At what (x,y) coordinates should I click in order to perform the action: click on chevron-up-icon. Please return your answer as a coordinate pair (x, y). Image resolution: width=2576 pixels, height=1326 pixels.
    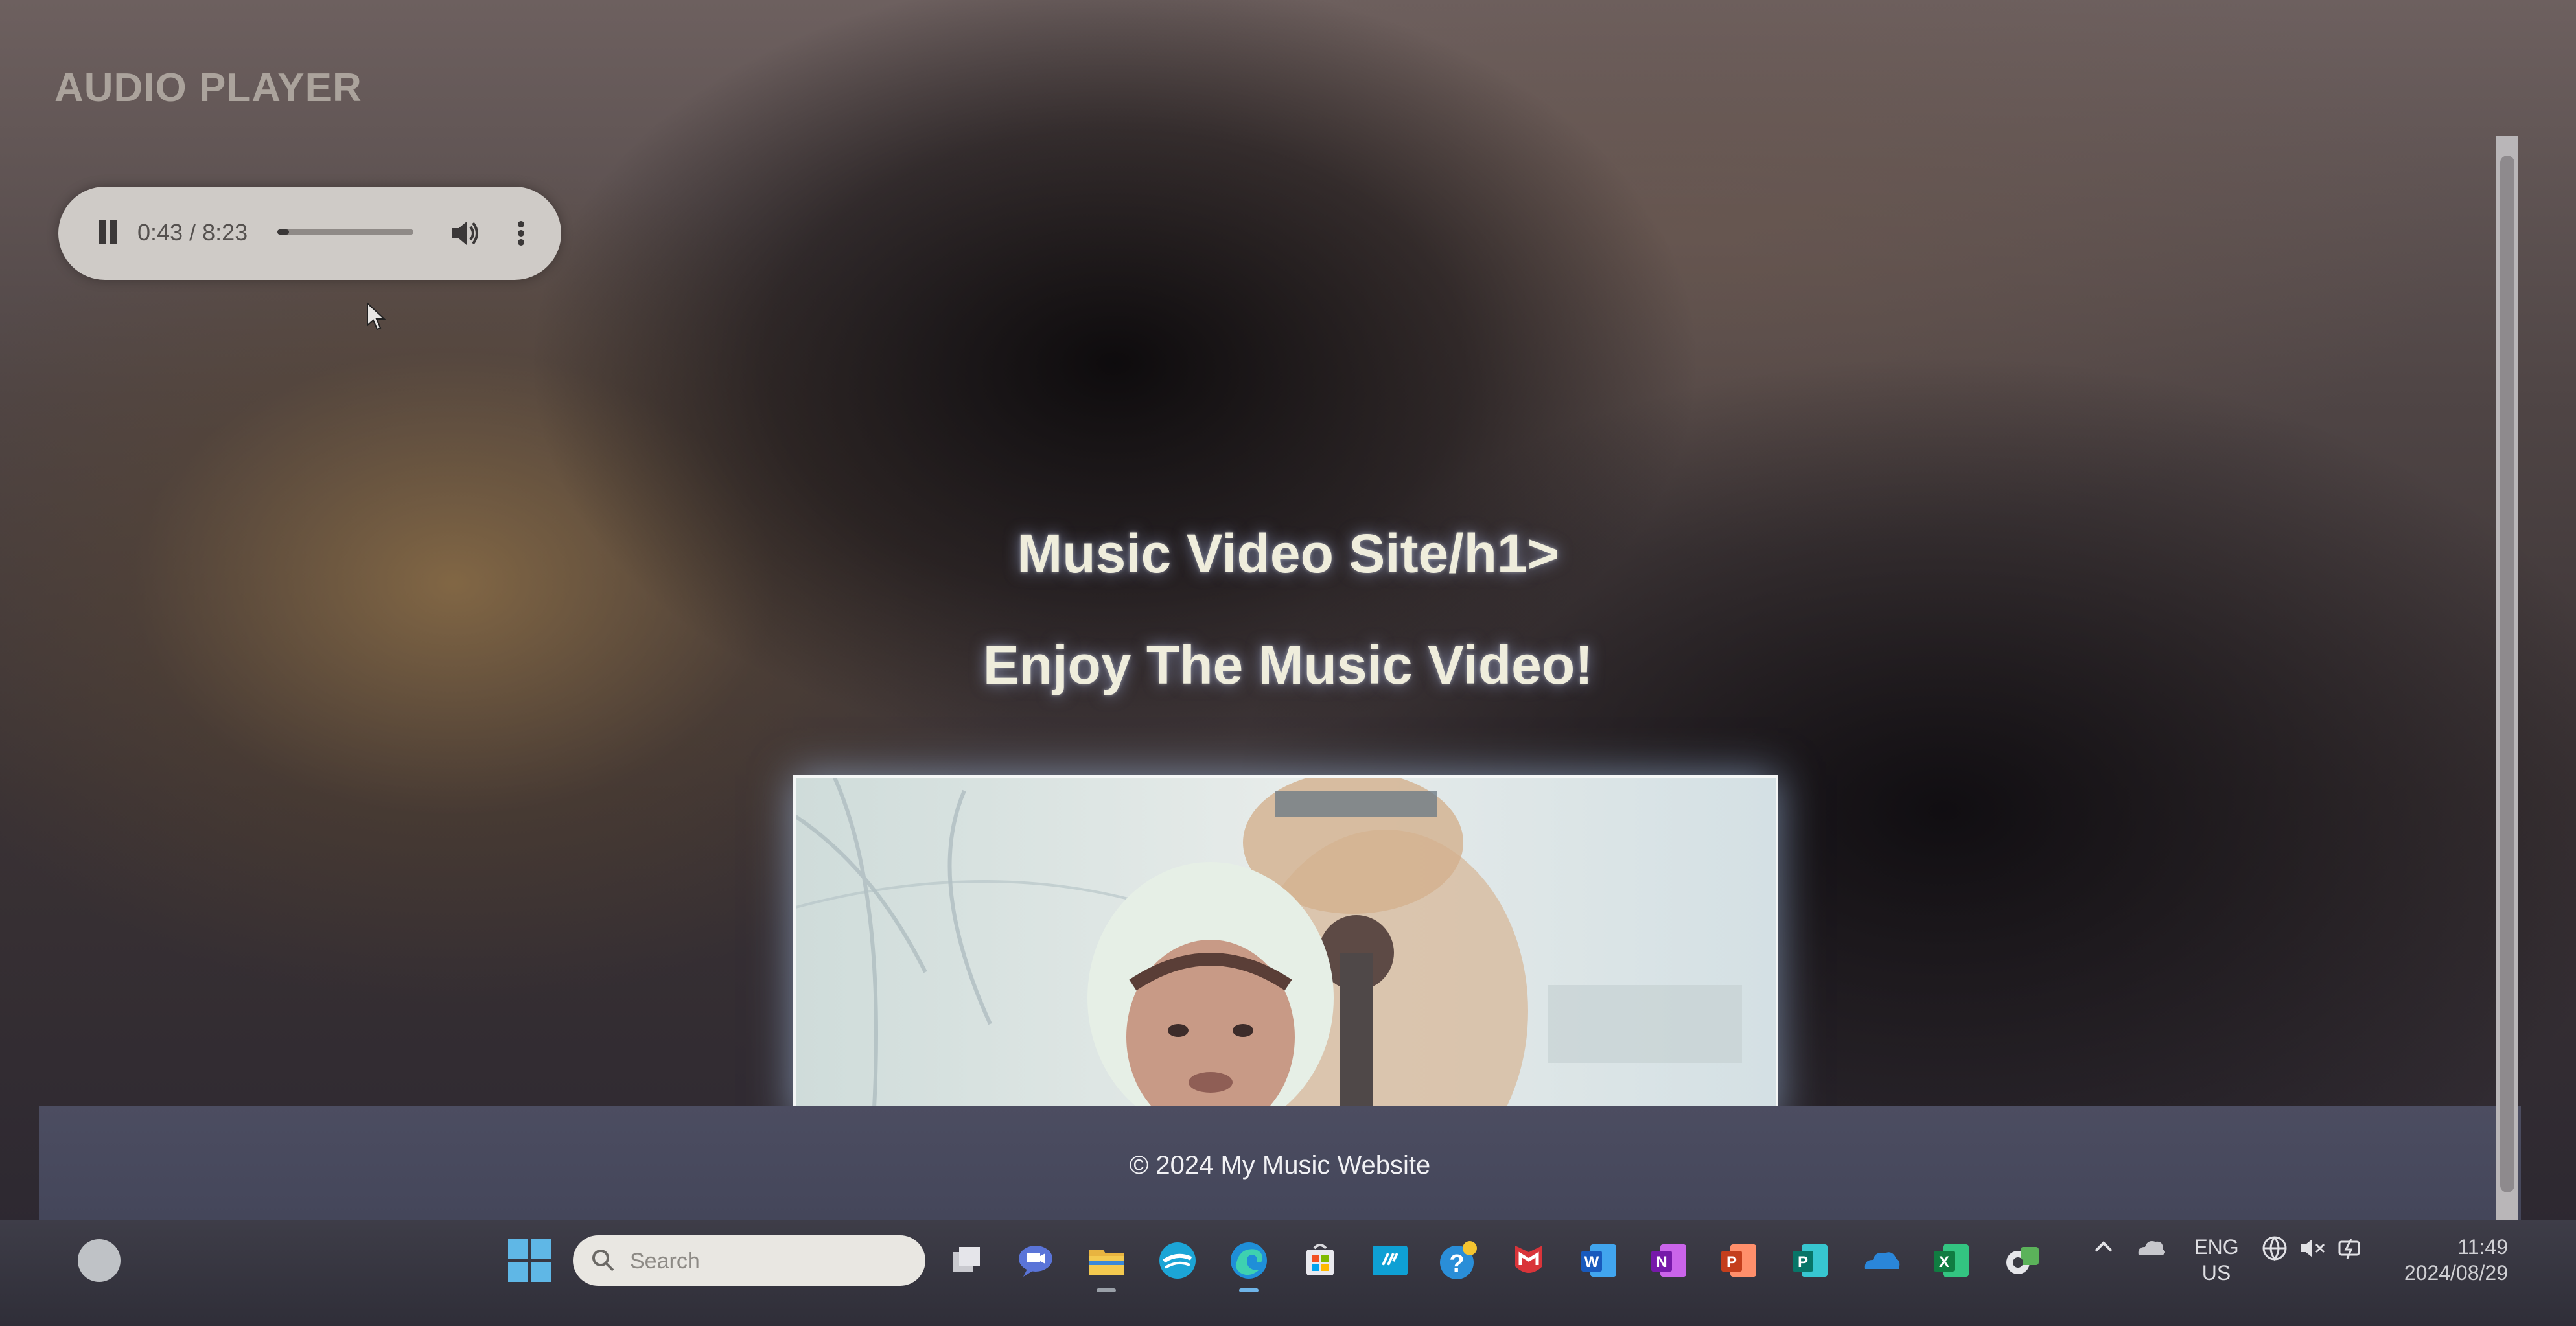
    Looking at the image, I should click on (2104, 1247).